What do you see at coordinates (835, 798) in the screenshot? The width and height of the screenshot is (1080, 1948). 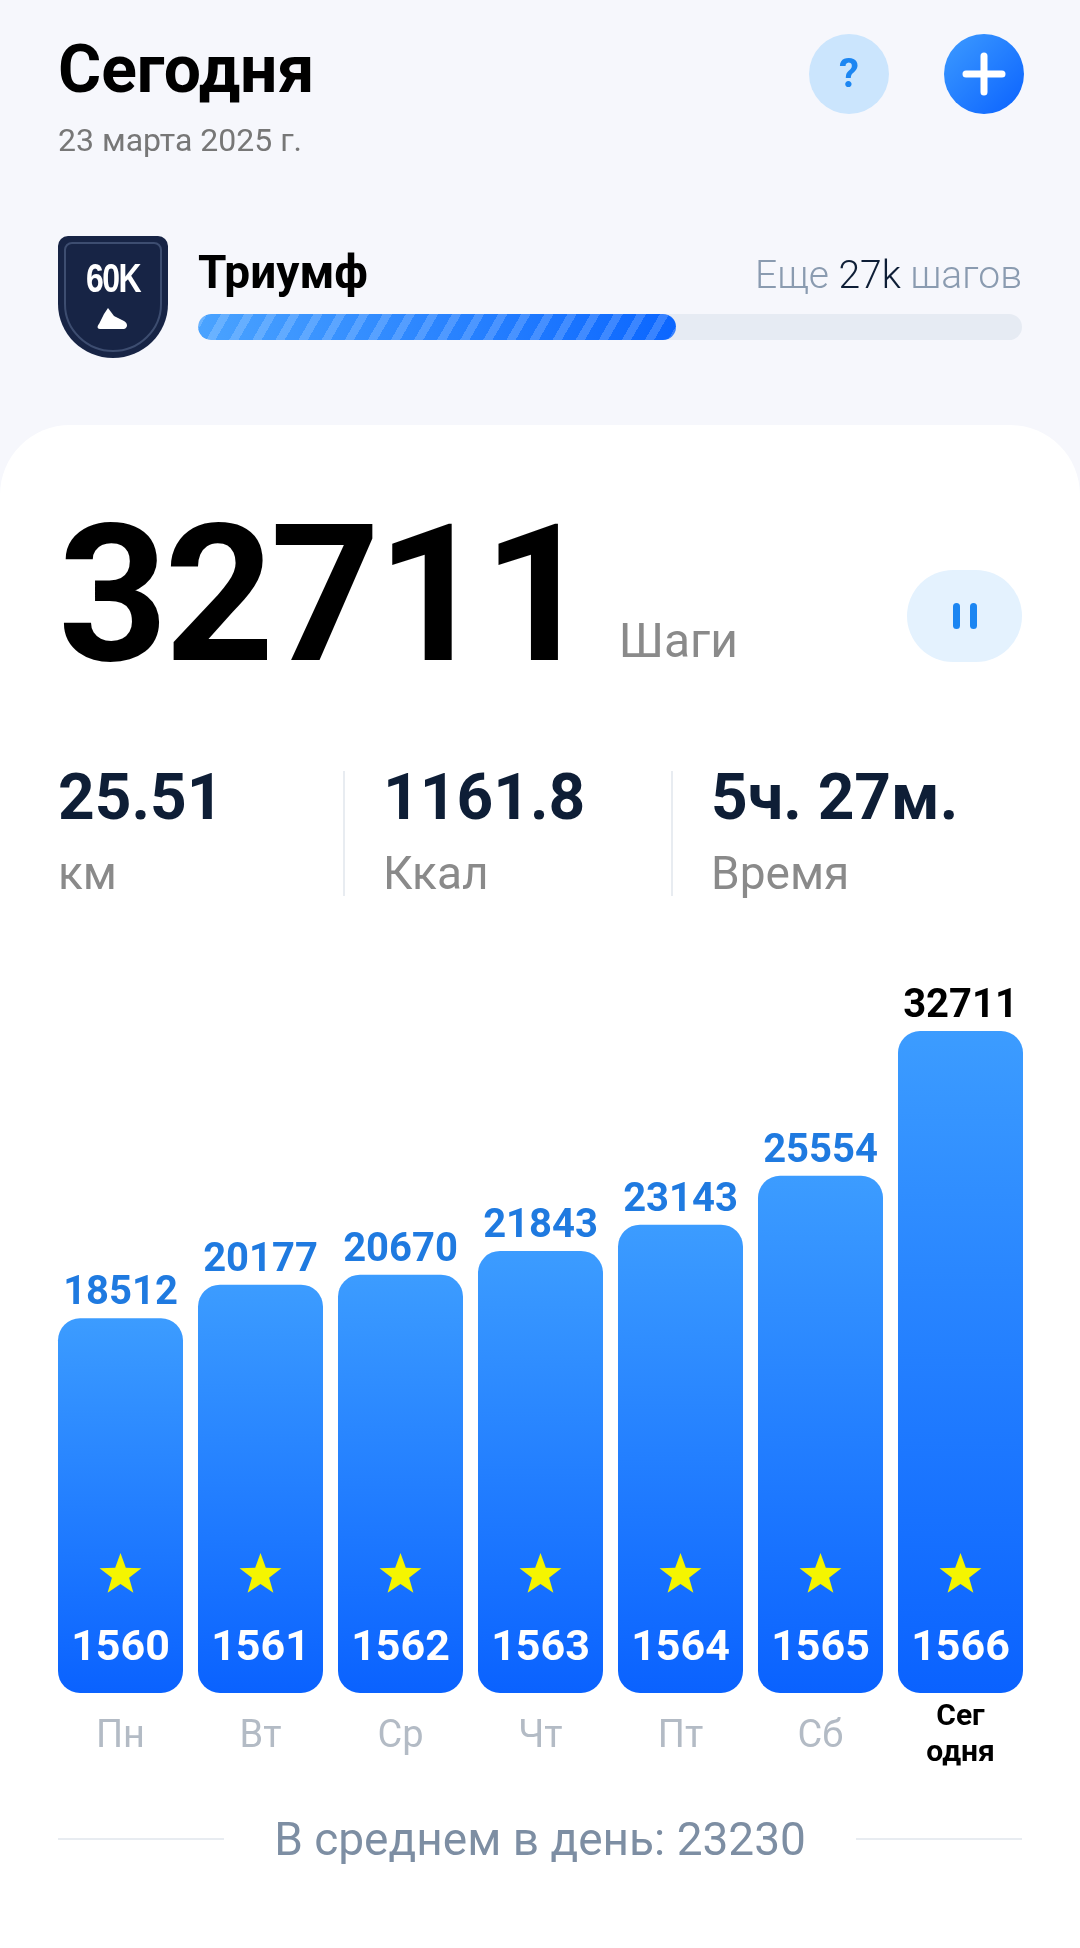 I see `stat-value: 5ч. 27м.` at bounding box center [835, 798].